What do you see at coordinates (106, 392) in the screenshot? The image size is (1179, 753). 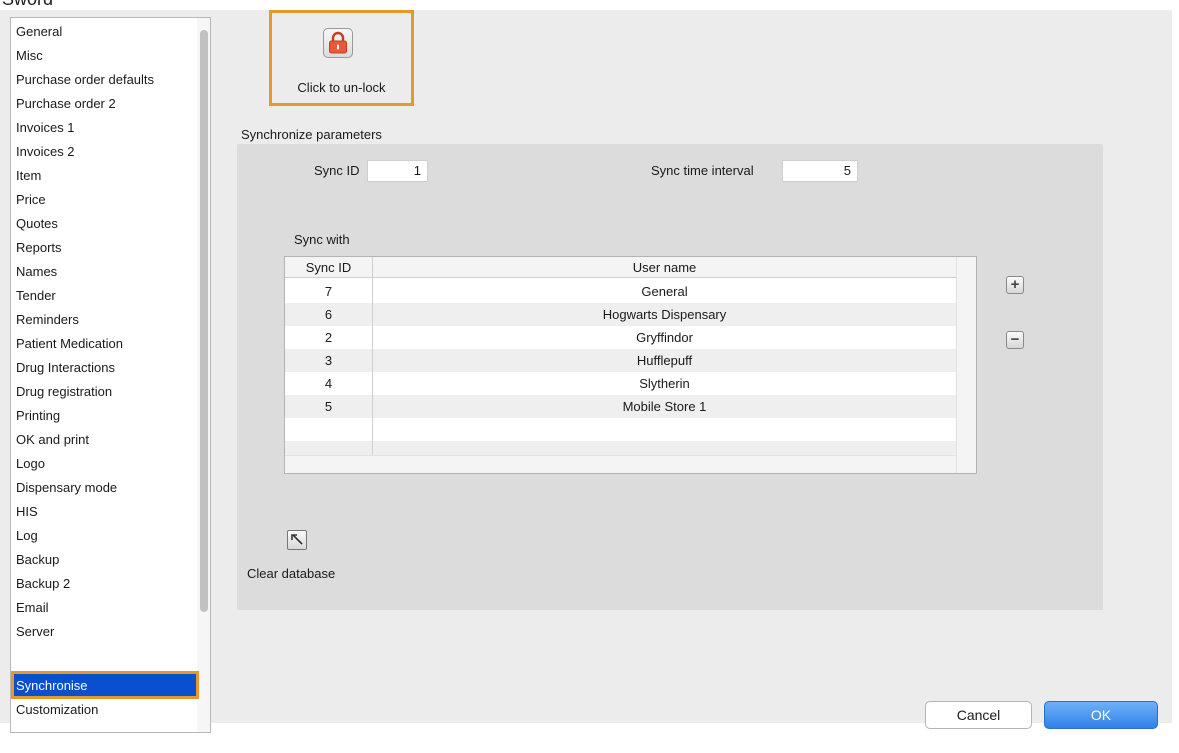 I see `sidebar-item-drug-registration: Drug registration` at bounding box center [106, 392].